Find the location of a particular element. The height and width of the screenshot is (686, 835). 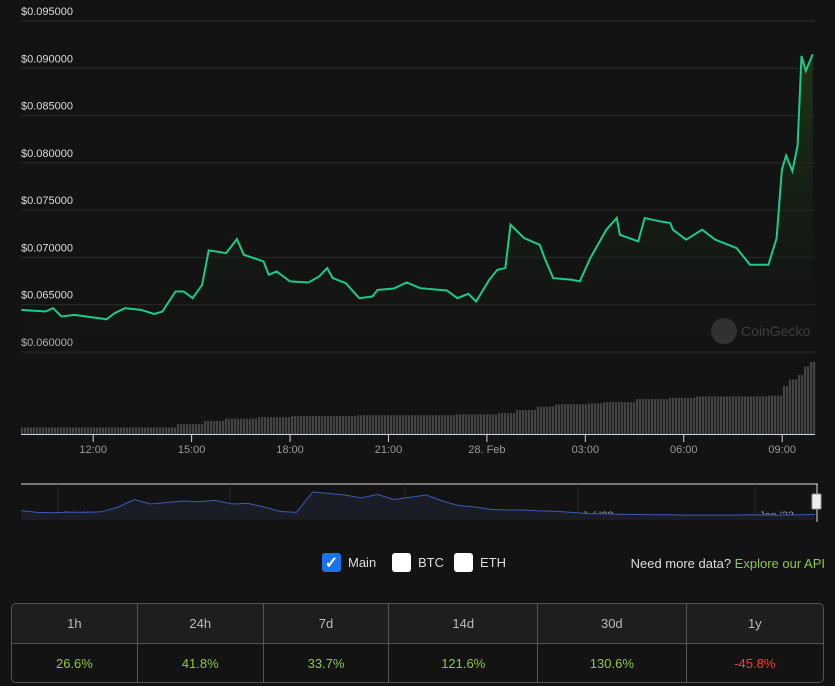

y-tick-label: $0.070000 is located at coordinates (47, 248).